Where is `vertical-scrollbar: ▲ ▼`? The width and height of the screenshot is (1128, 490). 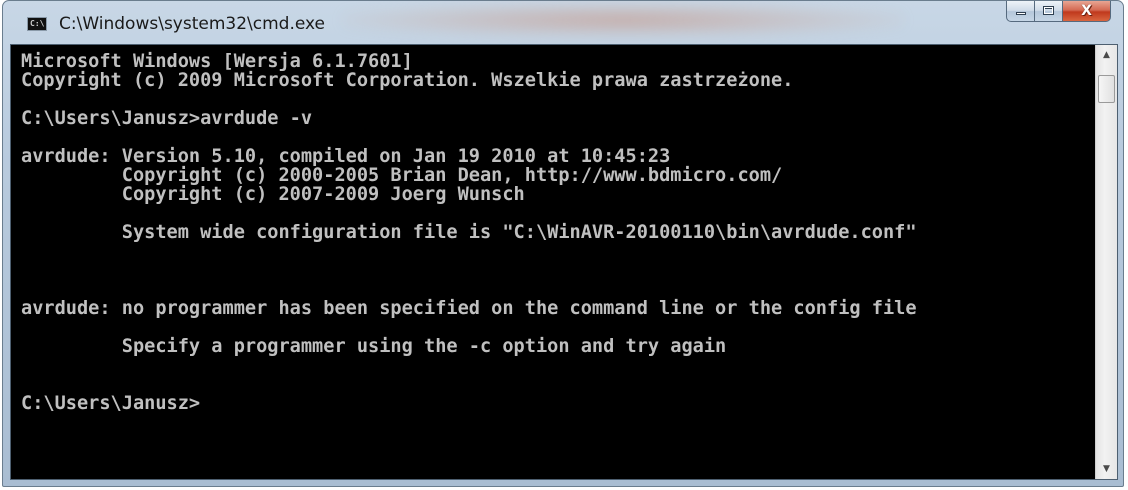
vertical-scrollbar: ▲ ▼ is located at coordinates (1106, 262).